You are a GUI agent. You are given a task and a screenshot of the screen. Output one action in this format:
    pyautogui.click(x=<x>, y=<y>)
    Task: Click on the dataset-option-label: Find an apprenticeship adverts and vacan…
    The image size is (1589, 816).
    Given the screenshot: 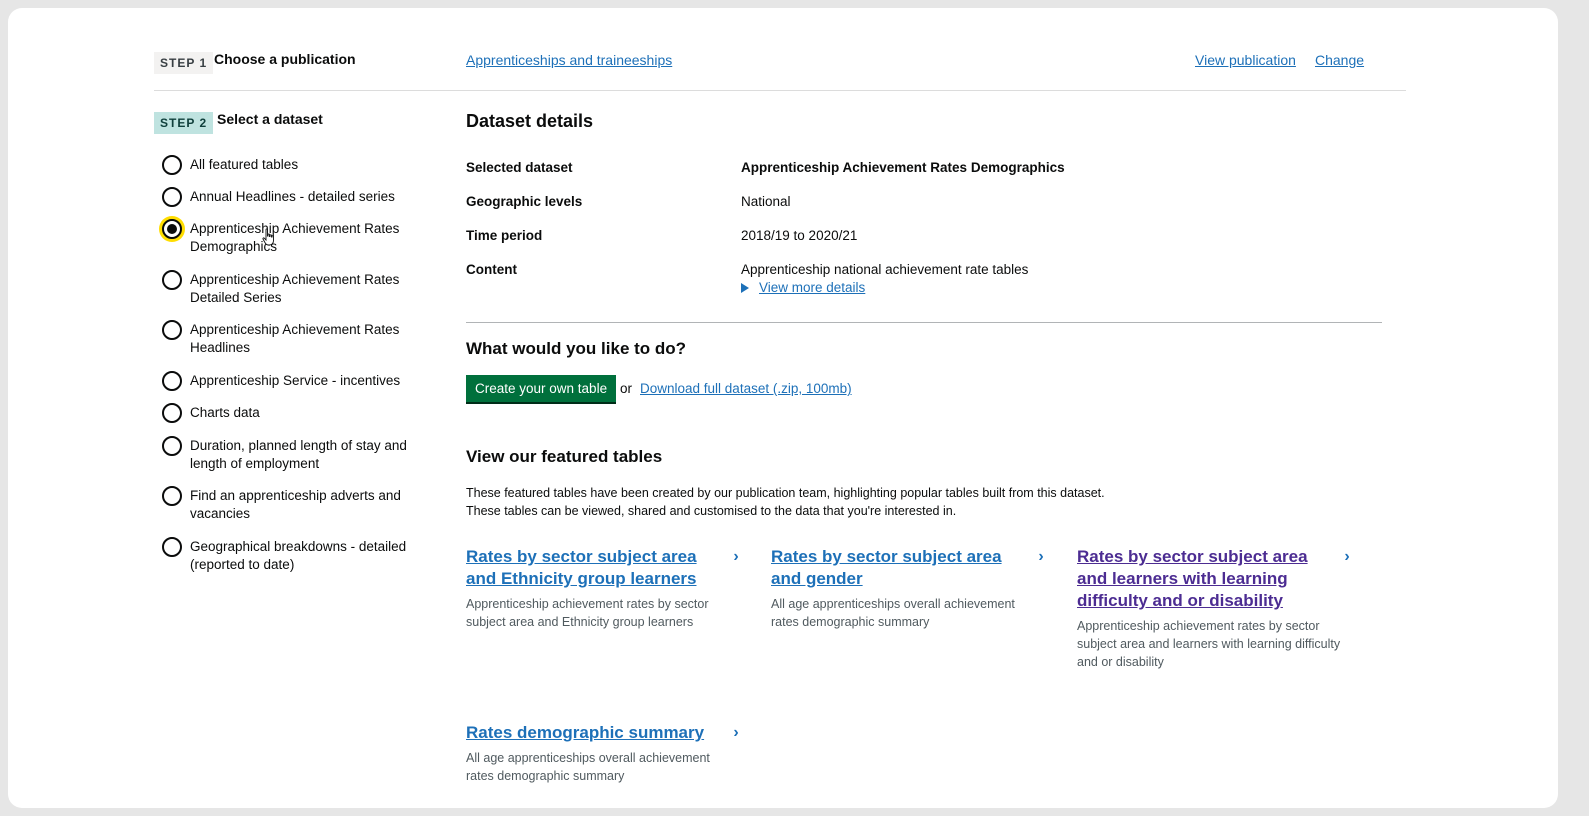 What is the action you would take?
    pyautogui.click(x=295, y=504)
    